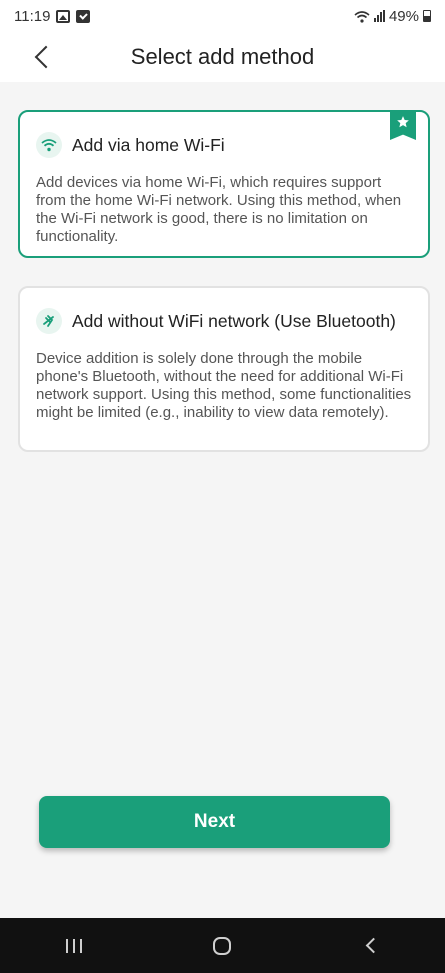 Image resolution: width=445 pixels, height=973 pixels. What do you see at coordinates (46, 57) in the screenshot?
I see `chevron-left-icon` at bounding box center [46, 57].